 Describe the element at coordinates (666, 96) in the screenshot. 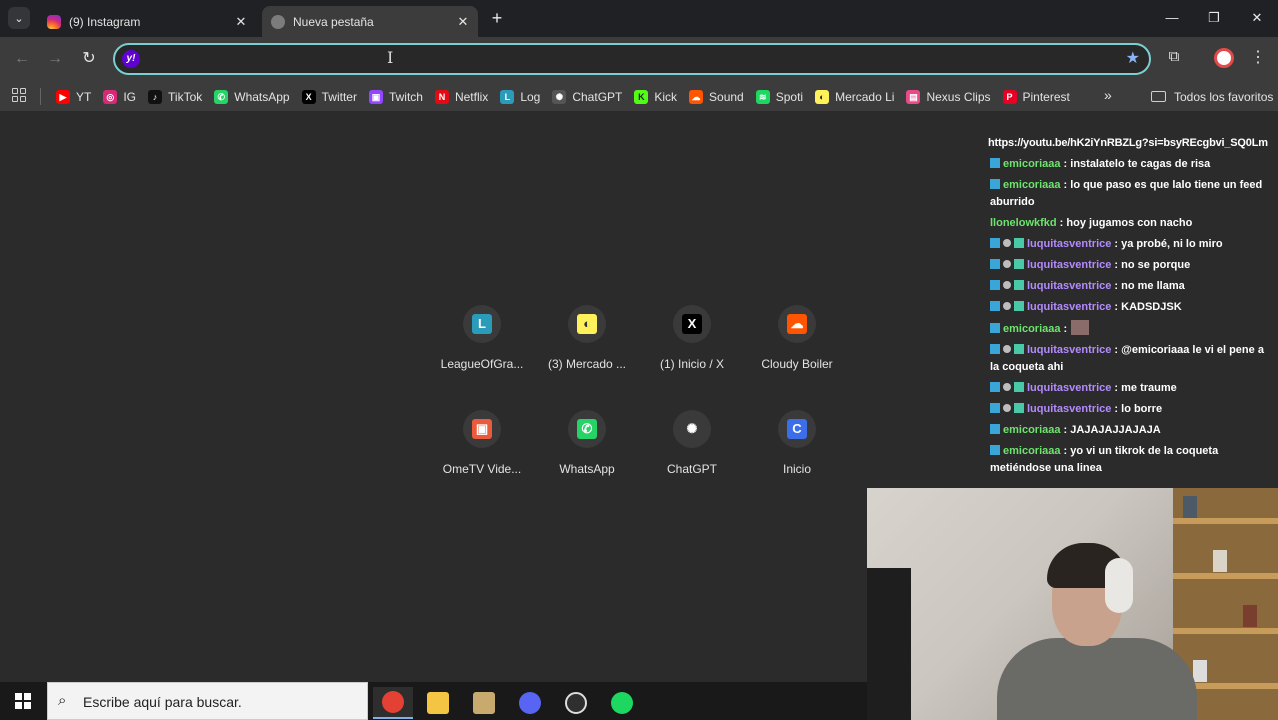

I see `bookmark-label: Kick` at that location.